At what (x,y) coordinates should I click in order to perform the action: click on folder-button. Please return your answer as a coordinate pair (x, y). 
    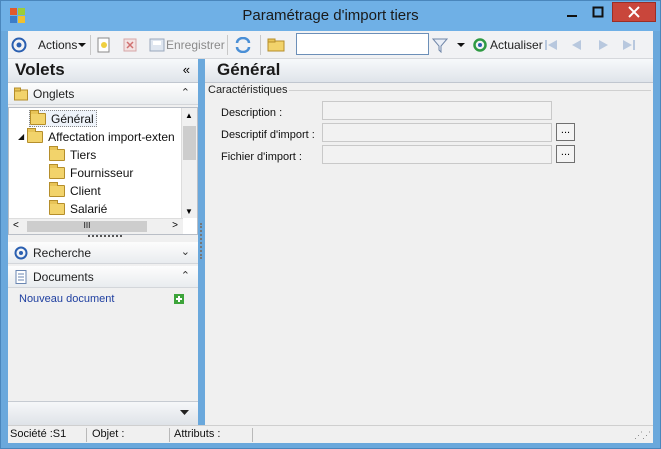
    Looking at the image, I should click on (276, 45).